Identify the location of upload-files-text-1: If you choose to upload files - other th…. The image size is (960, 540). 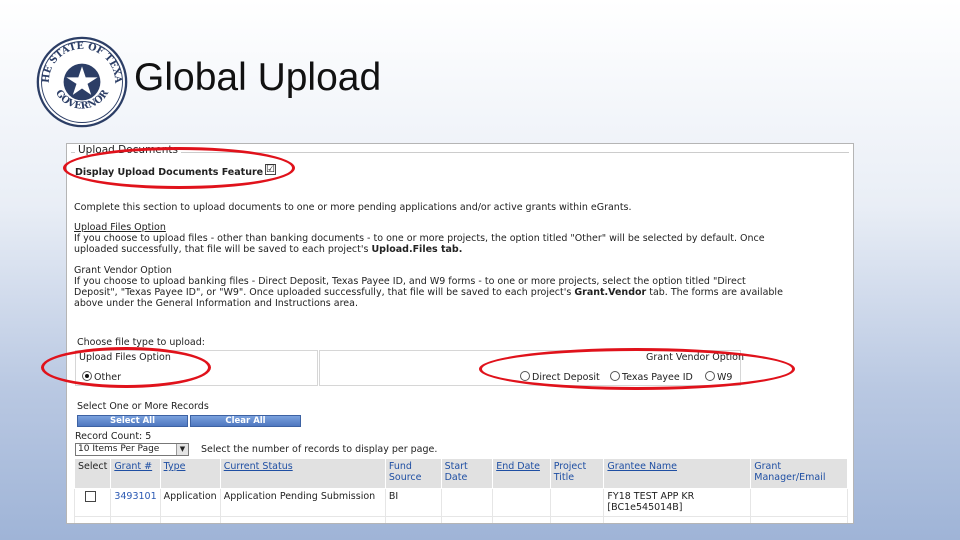
(419, 238).